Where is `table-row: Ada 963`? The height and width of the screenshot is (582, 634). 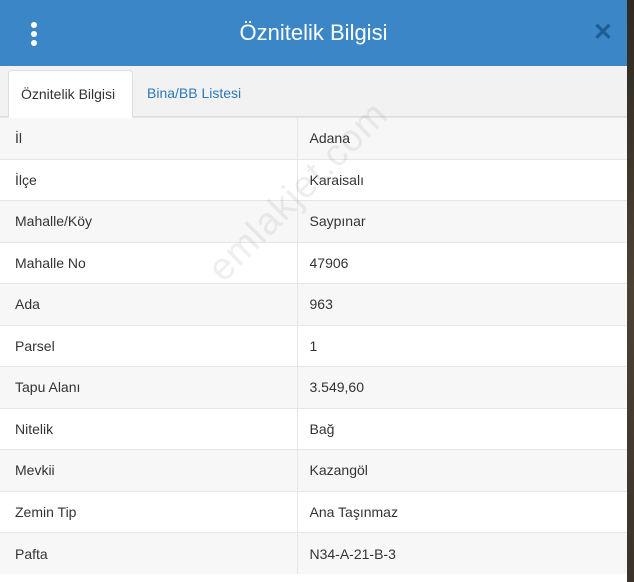 table-row: Ada 963 is located at coordinates (313, 304).